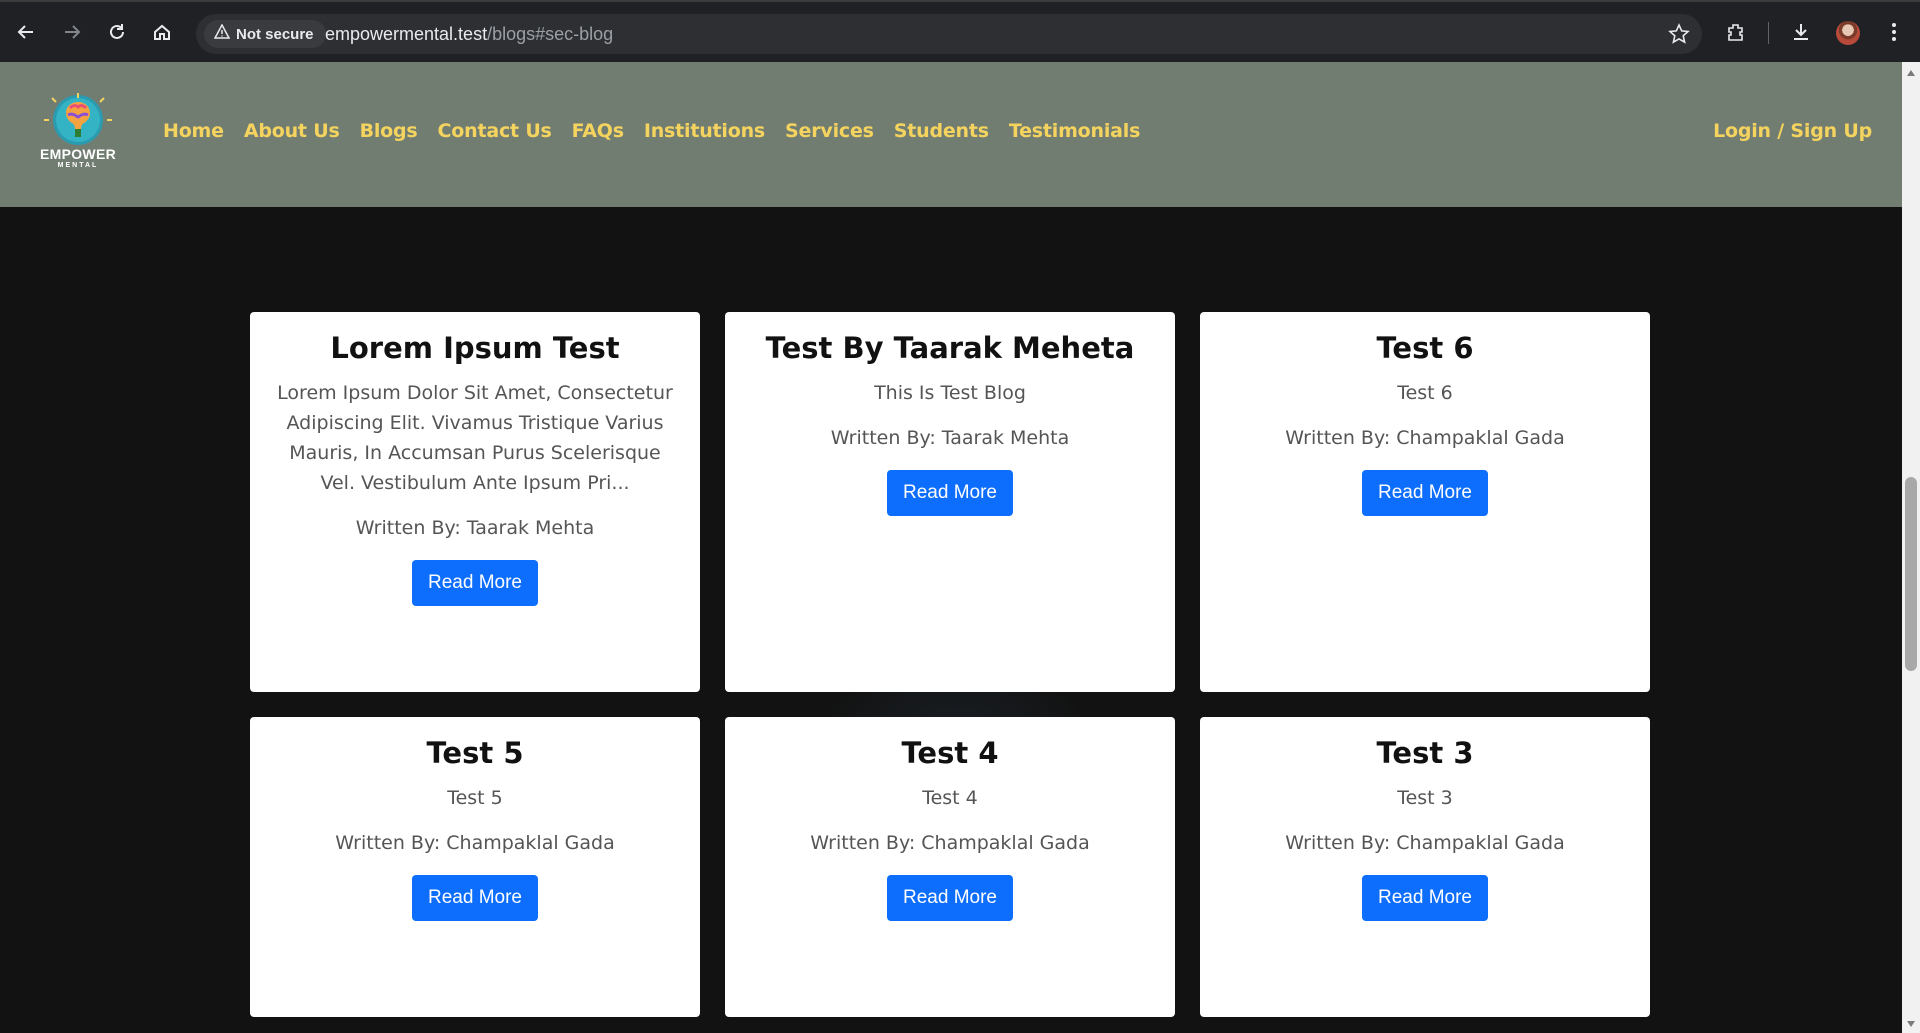  I want to click on blog-title: Test 6, so click(1425, 348).